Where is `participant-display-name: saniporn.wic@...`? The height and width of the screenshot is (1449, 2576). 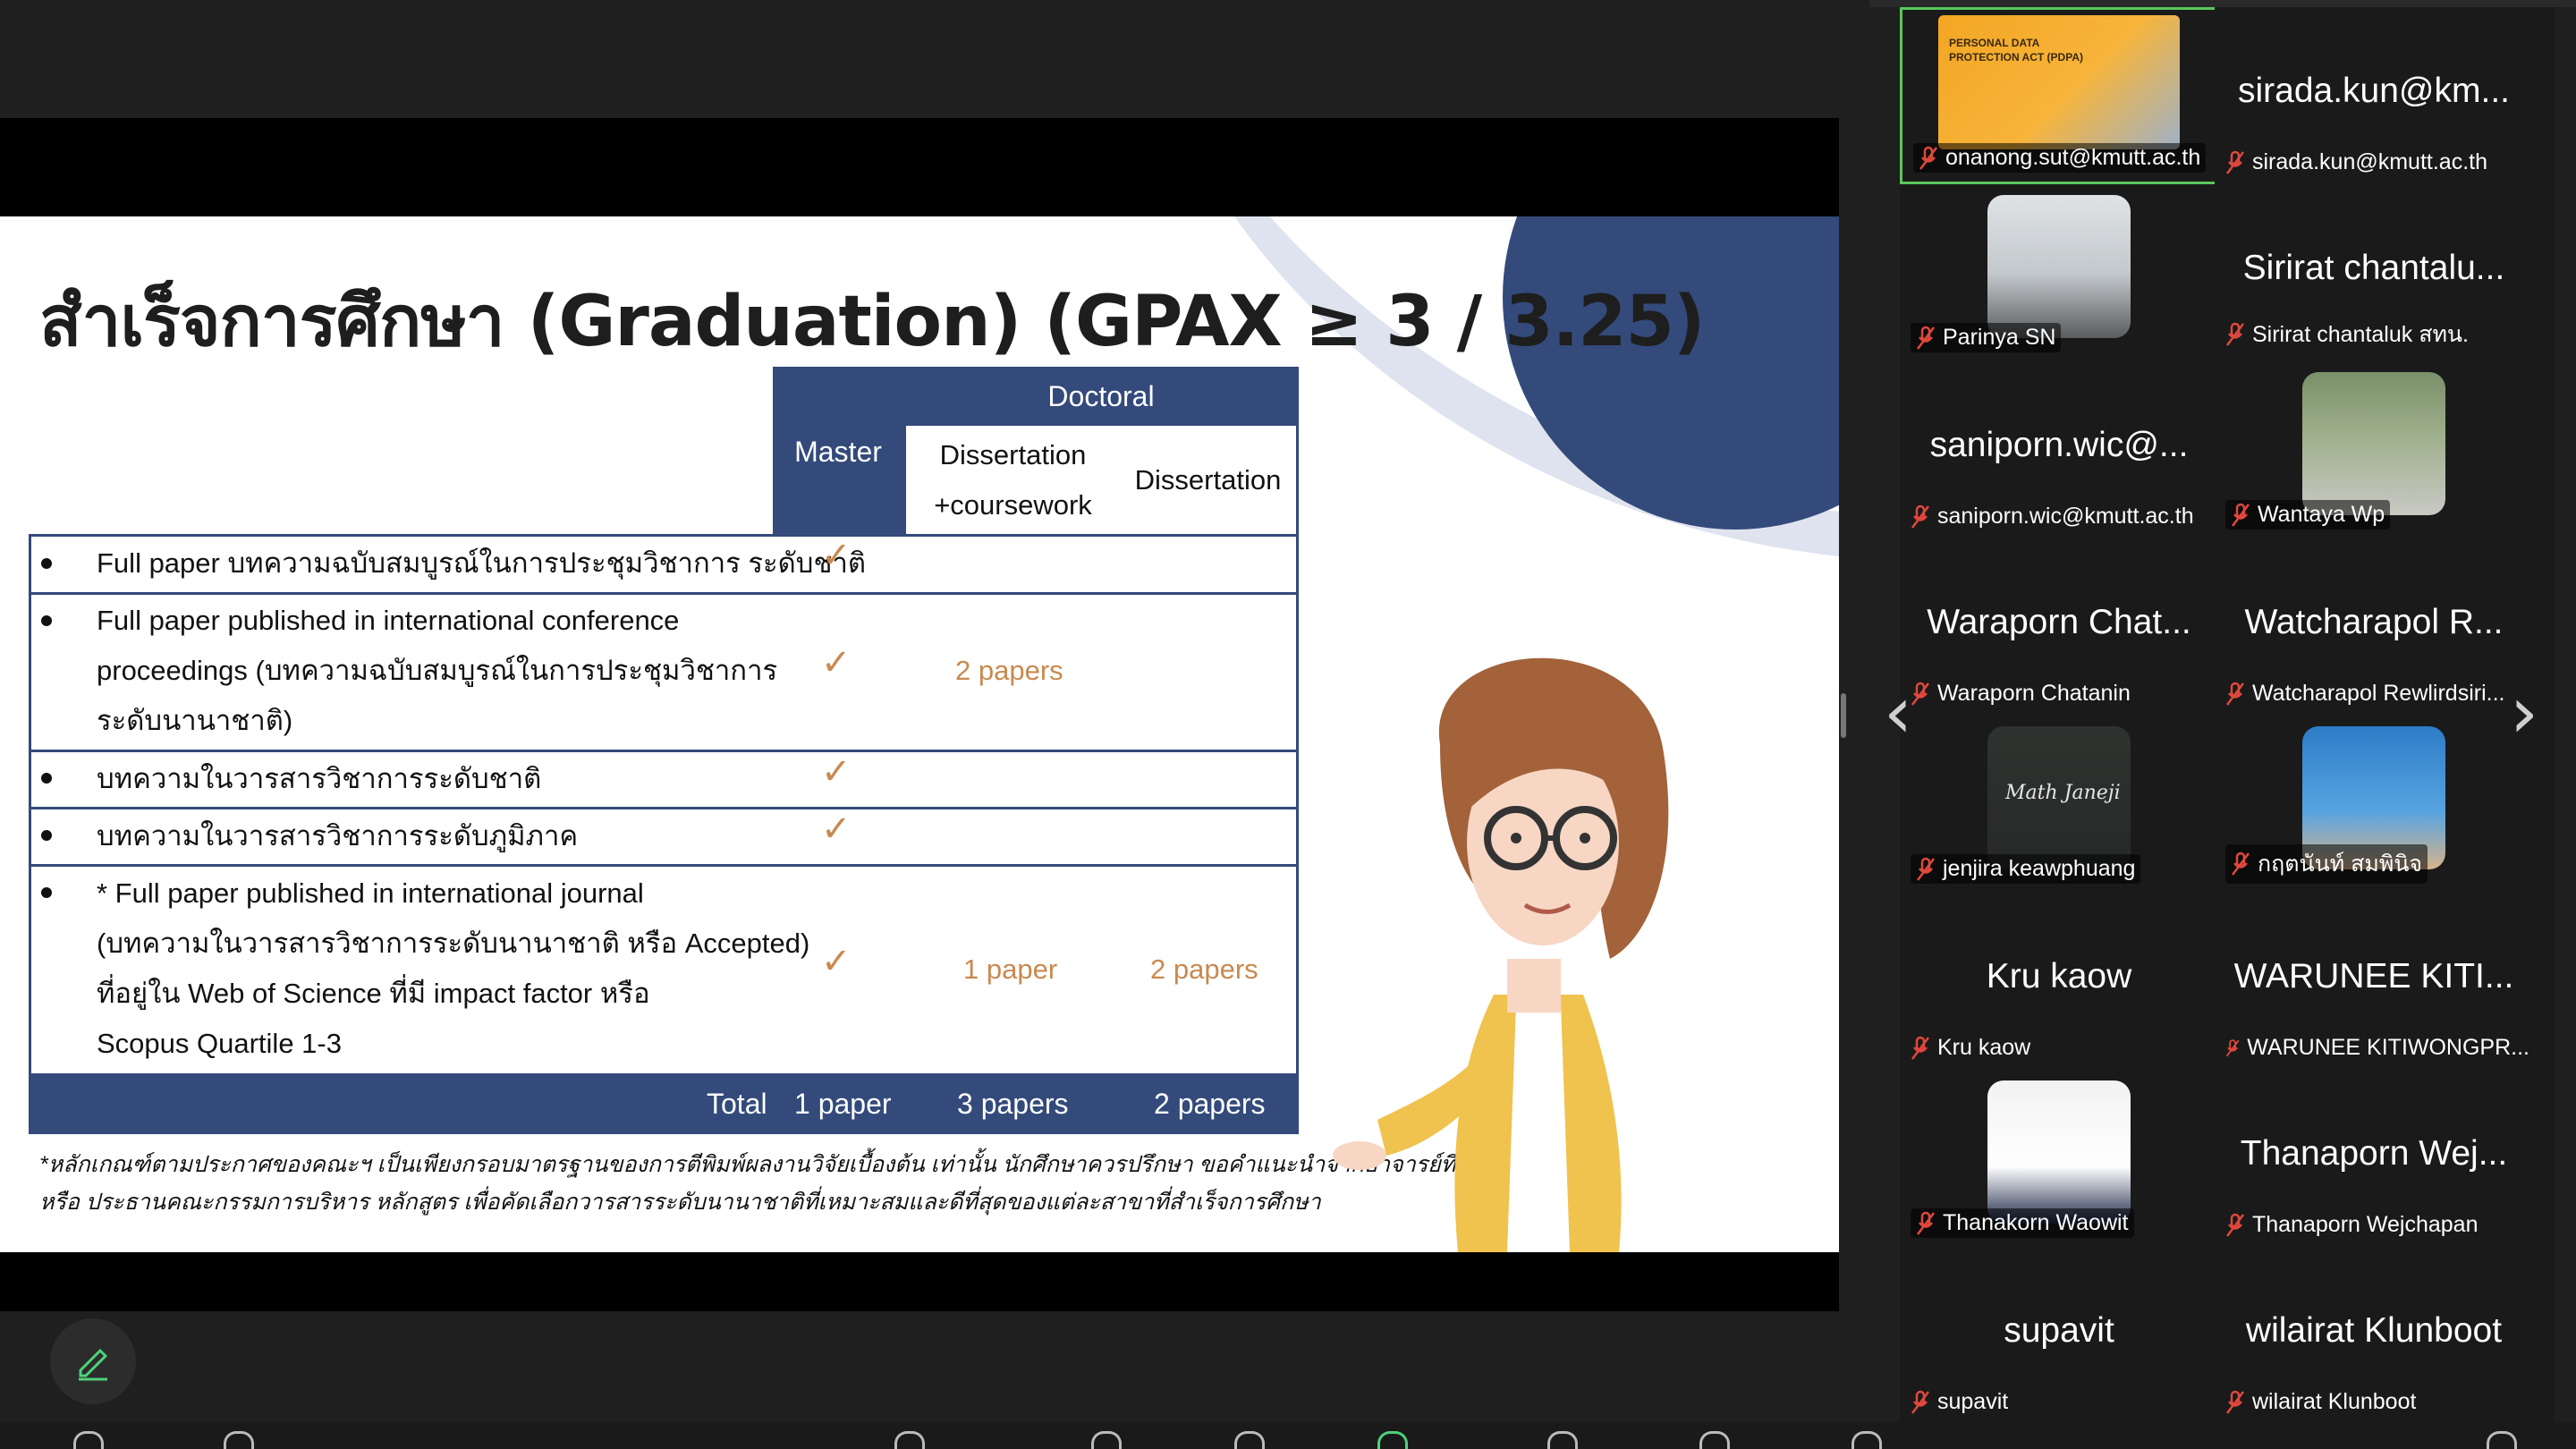
participant-display-name: saniporn.wic@... is located at coordinates (2059, 445).